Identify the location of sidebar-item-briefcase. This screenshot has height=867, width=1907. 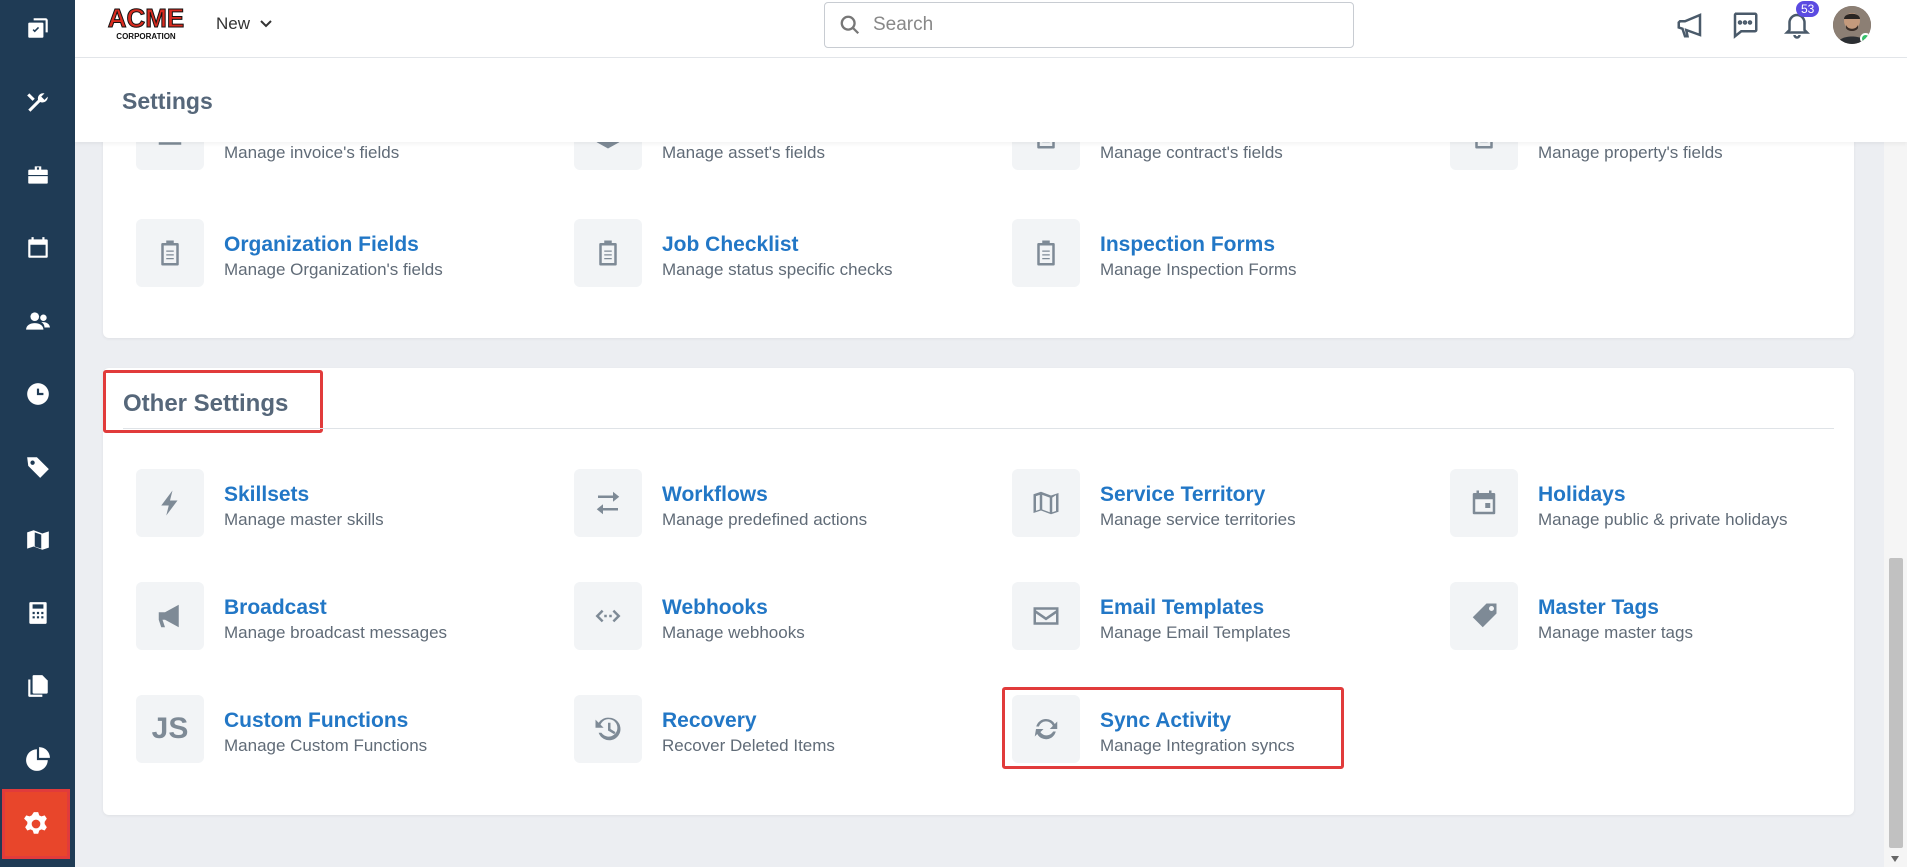
(37, 175).